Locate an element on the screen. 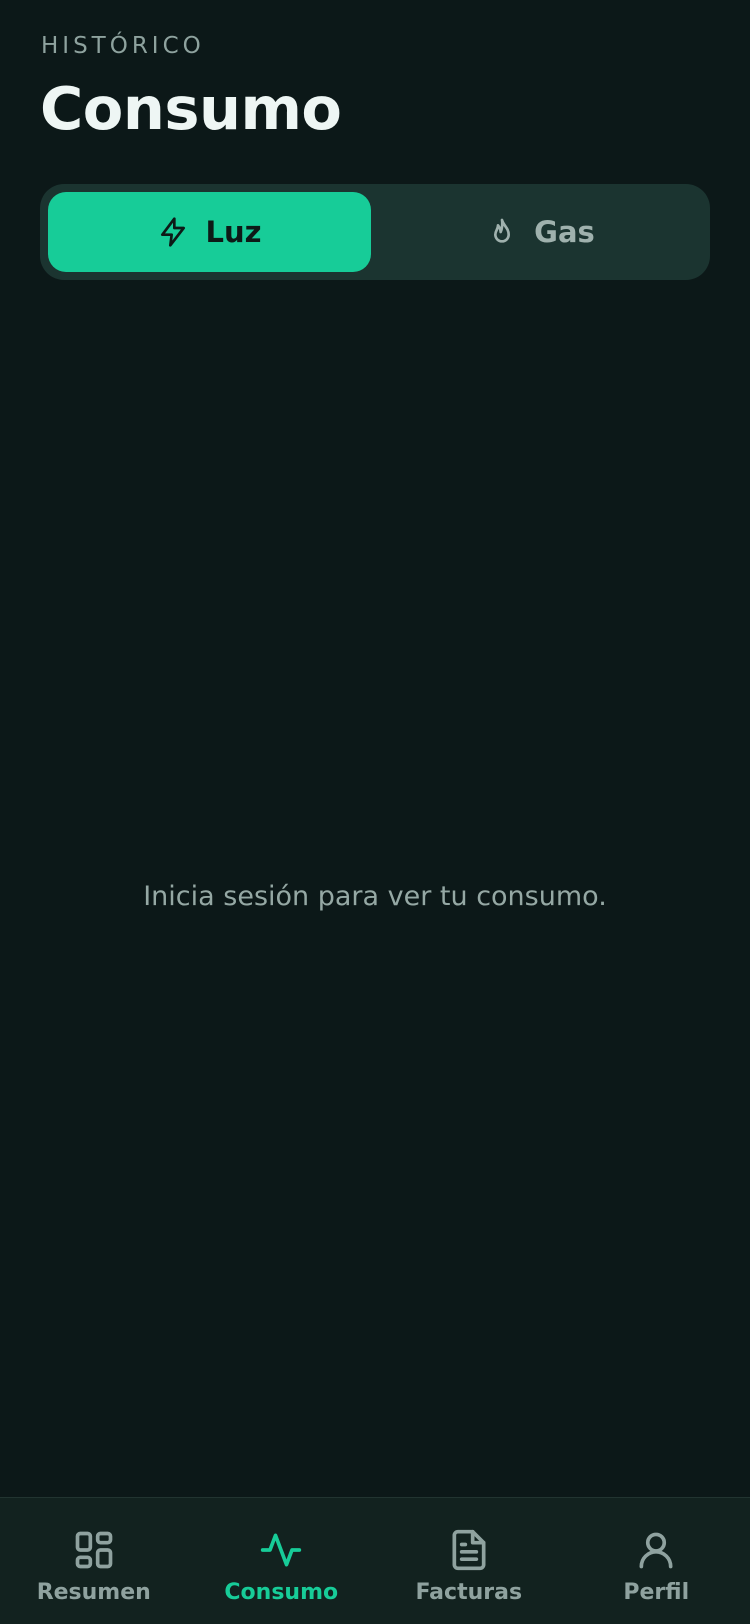  energy-type-toggle: Luz Gas is located at coordinates (375, 232).